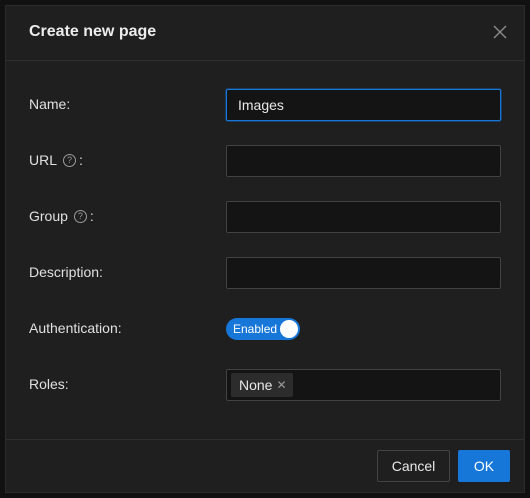  I want to click on authentication-toggle: Enabled, so click(263, 329).